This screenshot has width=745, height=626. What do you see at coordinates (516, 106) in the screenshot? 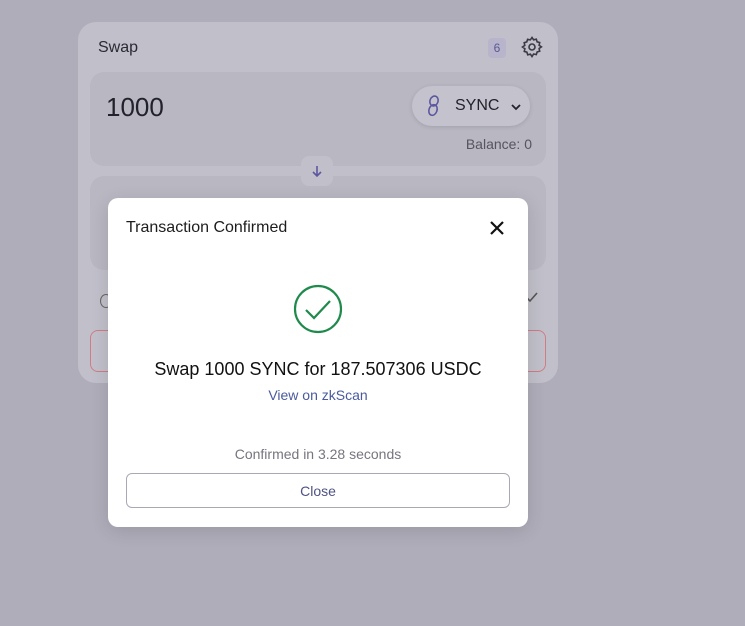
I see `chevron-down-icon` at bounding box center [516, 106].